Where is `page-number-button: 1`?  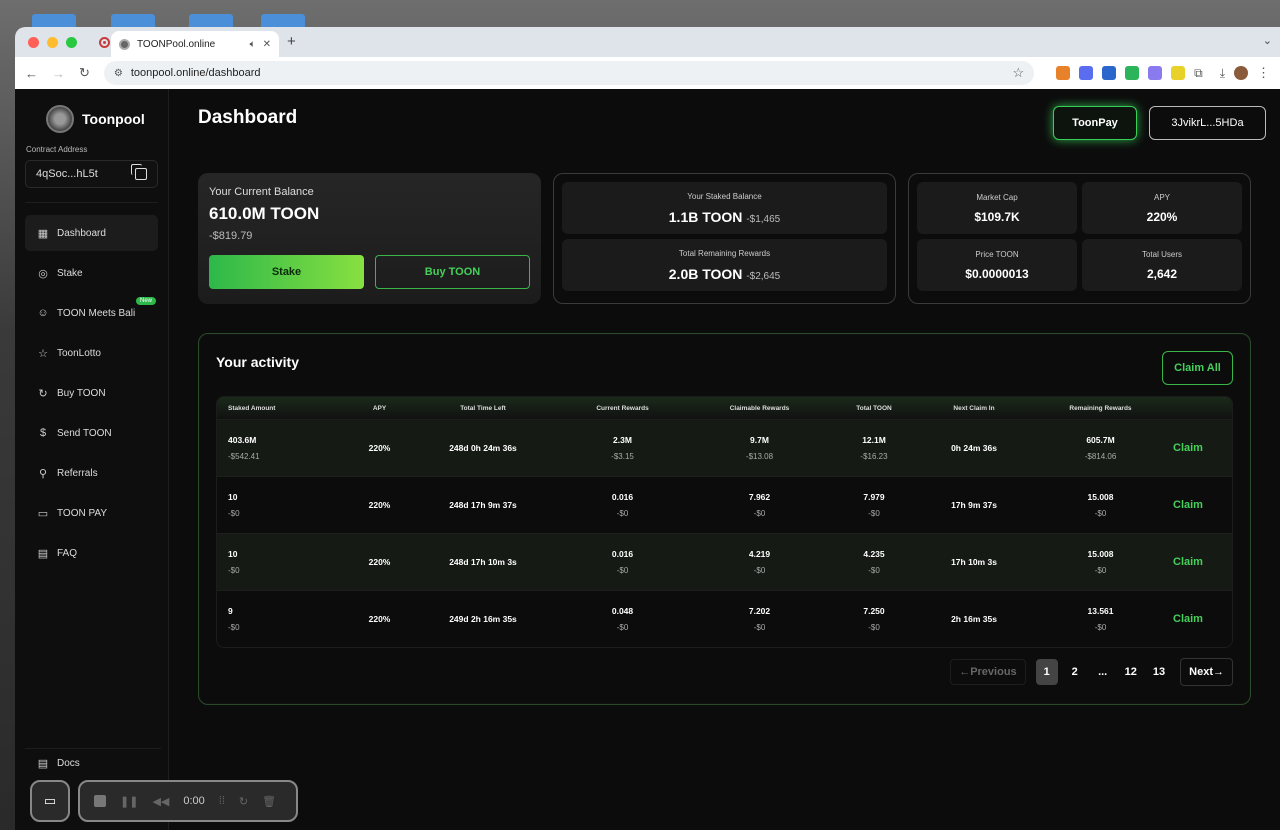 page-number-button: 1 is located at coordinates (1046, 672).